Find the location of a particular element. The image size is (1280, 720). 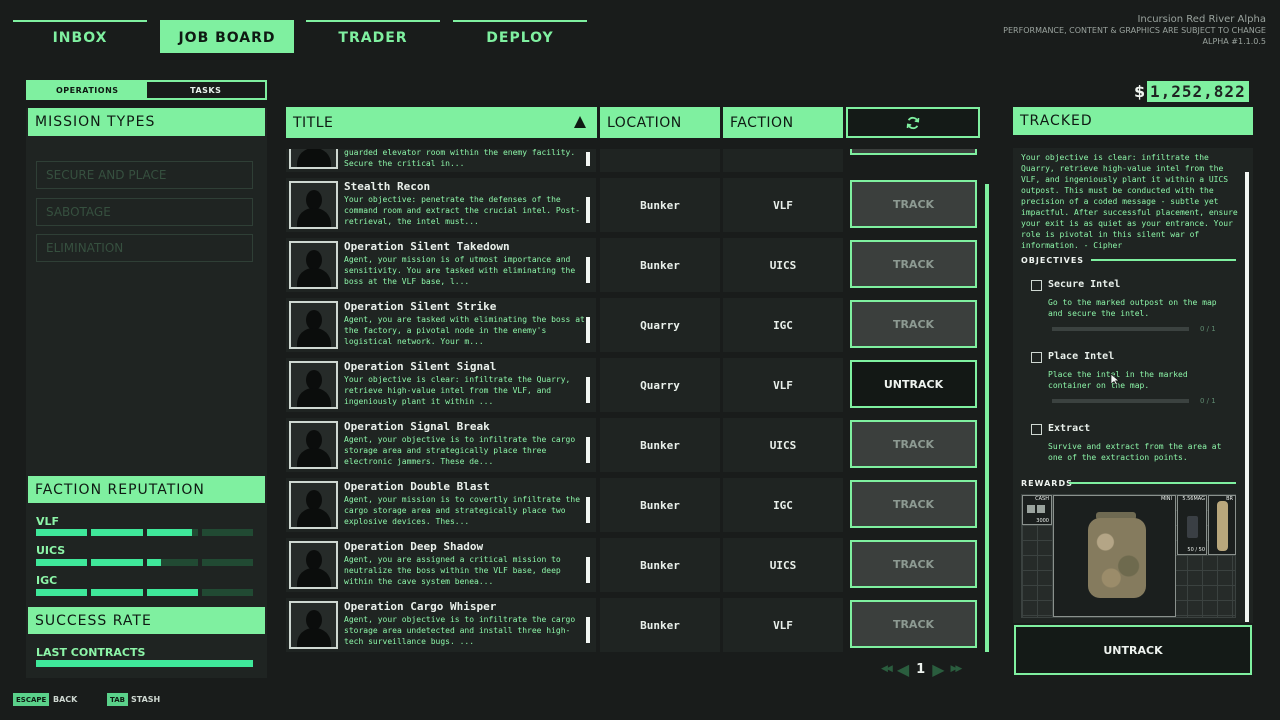

objective-1-checkbox is located at coordinates (1036, 285).